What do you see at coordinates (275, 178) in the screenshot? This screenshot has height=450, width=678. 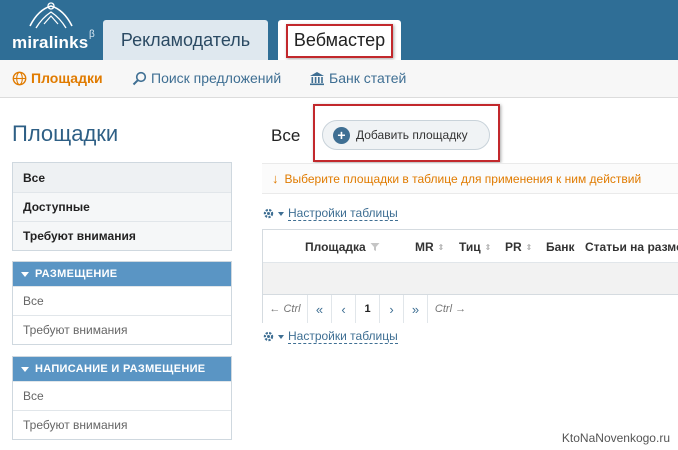 I see `arrow-down-icon: ↓` at bounding box center [275, 178].